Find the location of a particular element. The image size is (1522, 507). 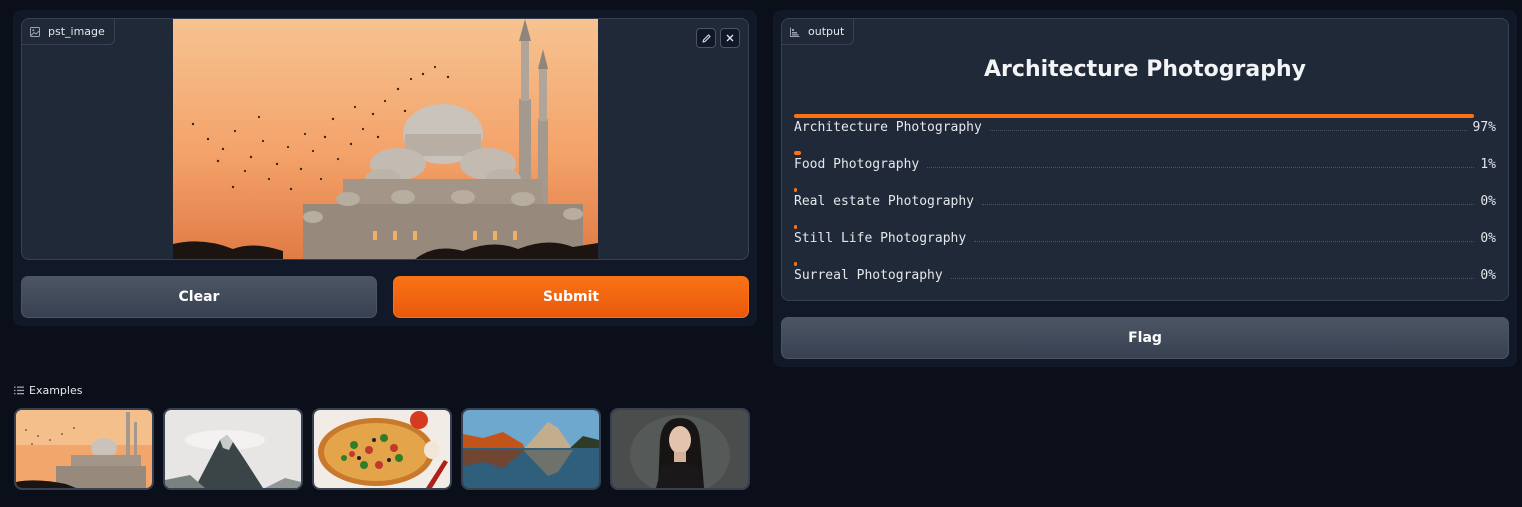

edit-button is located at coordinates (706, 38).